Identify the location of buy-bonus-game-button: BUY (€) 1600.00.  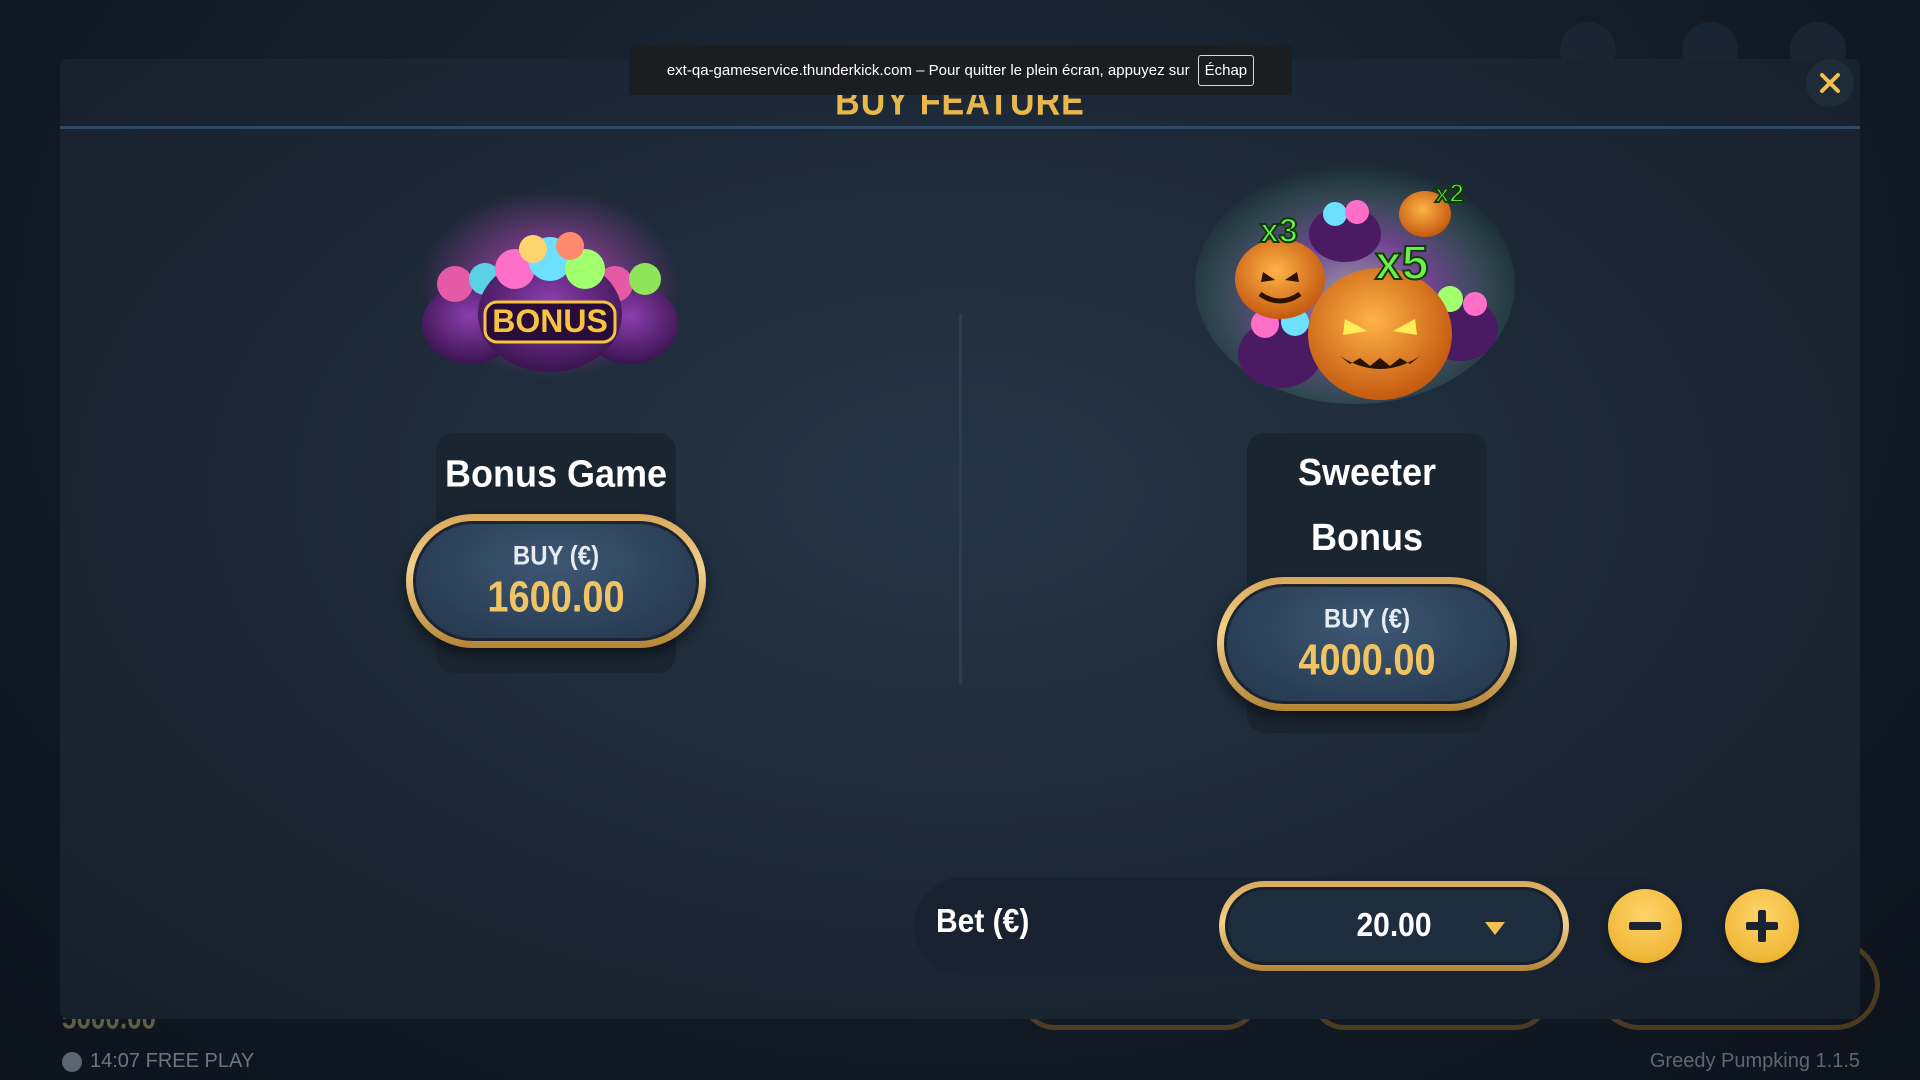
(556, 581).